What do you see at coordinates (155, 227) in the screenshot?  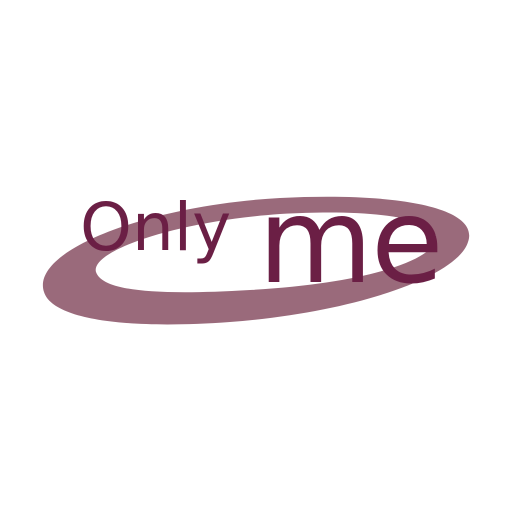 I see `logo-word-only: Only` at bounding box center [155, 227].